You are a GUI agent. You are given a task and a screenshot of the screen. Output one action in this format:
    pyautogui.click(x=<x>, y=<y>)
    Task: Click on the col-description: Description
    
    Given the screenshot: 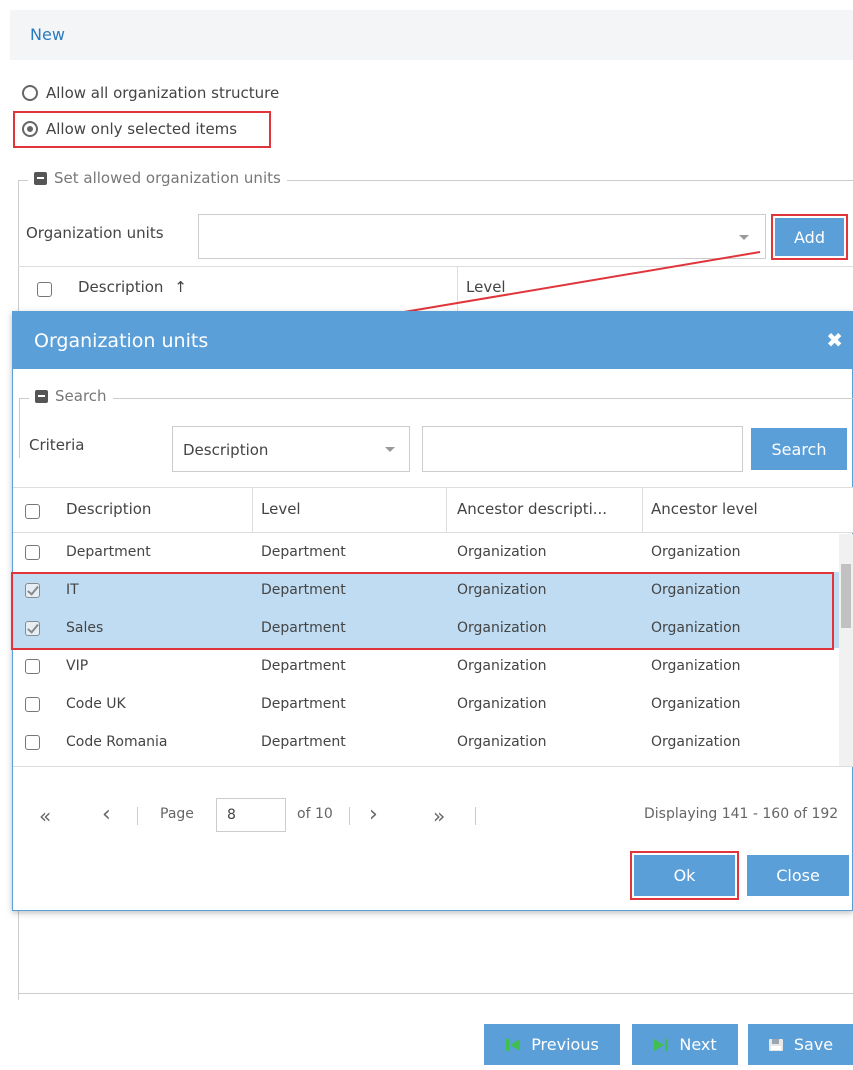 What is the action you would take?
    pyautogui.click(x=108, y=509)
    